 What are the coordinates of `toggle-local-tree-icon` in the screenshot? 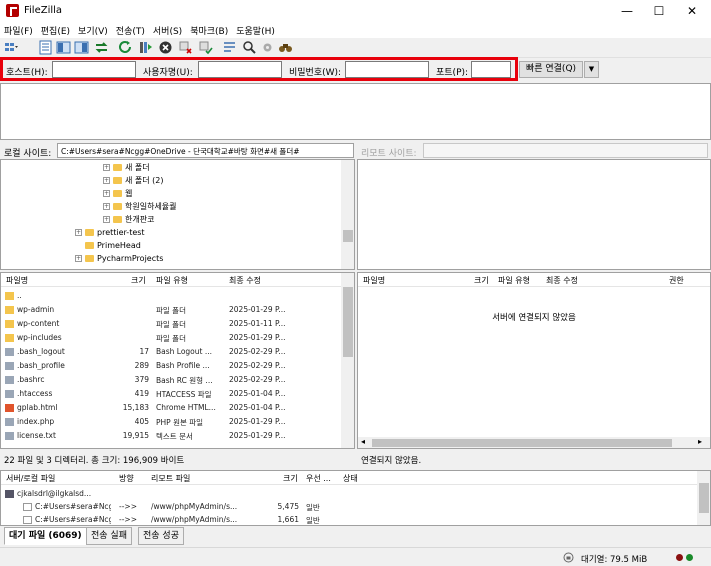 It's located at (63, 47).